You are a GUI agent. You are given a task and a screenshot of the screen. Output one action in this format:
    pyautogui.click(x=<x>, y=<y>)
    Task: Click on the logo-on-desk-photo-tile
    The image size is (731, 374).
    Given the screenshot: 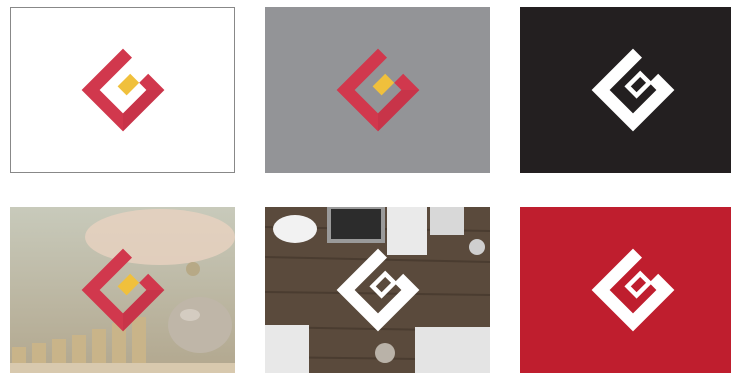 What is the action you would take?
    pyautogui.click(x=377, y=290)
    